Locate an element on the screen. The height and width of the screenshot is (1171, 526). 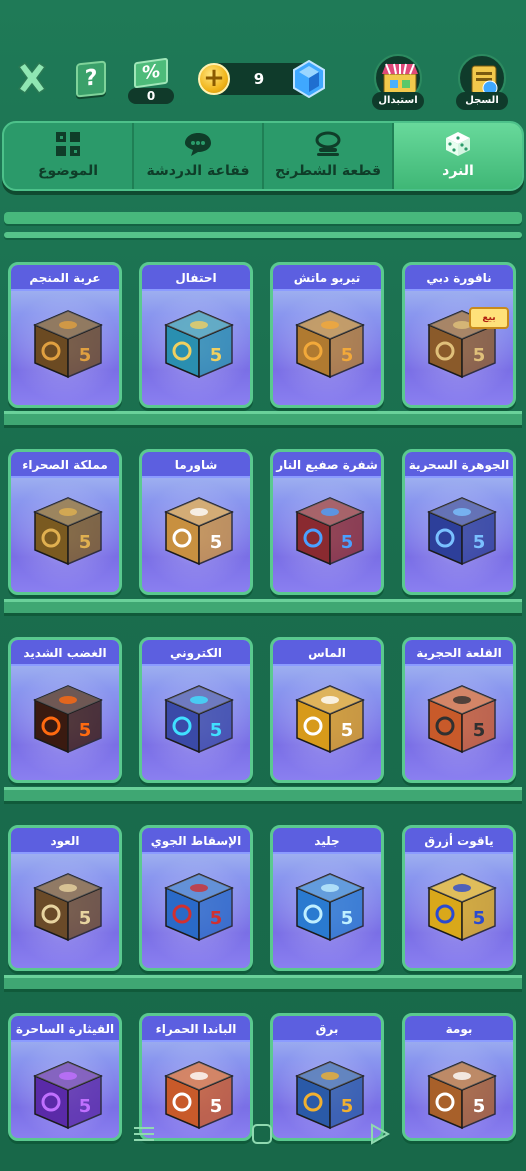
dice-item-card: الماس 5 is located at coordinates (327, 710).